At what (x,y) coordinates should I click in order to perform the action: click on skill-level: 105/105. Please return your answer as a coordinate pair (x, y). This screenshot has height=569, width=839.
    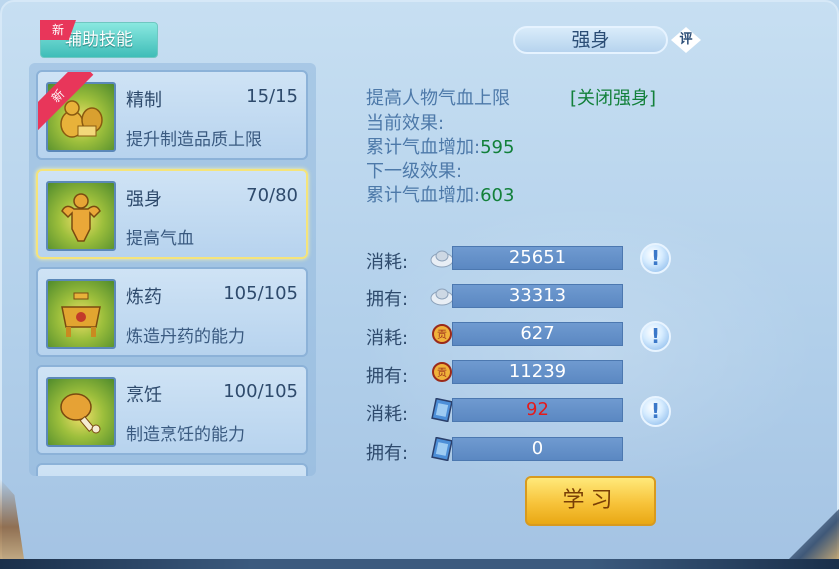
    Looking at the image, I should click on (260, 293).